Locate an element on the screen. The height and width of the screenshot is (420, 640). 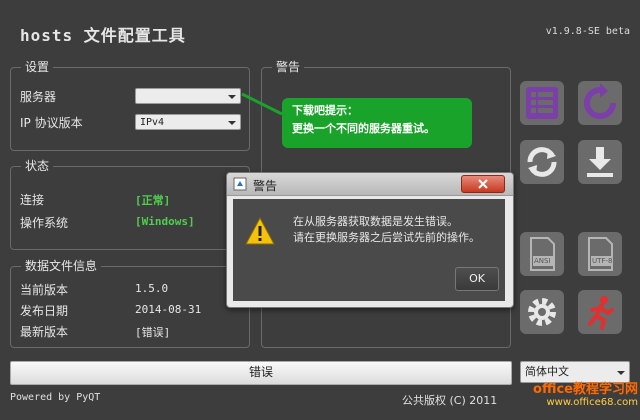
connection-label: 连接 is located at coordinates (32, 200).